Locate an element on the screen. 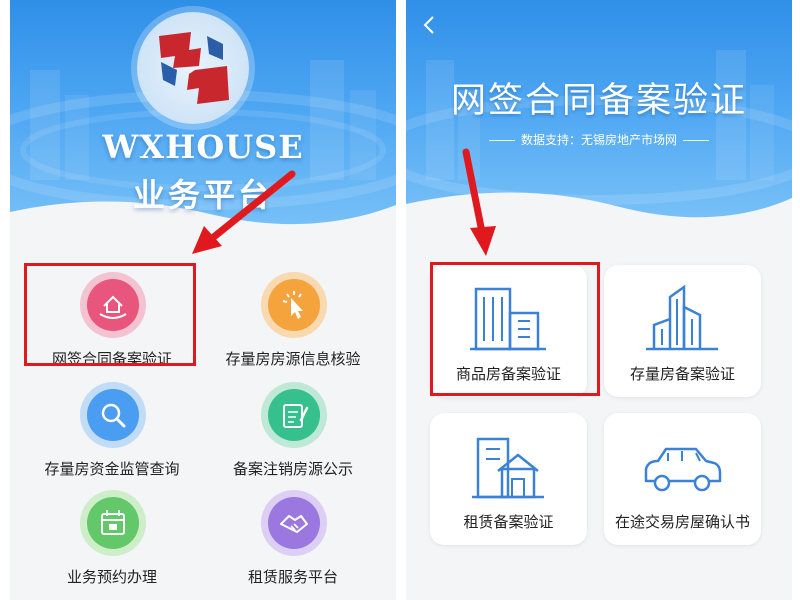 Image resolution: width=800 pixels, height=600 pixels. menu-item-cancellation-notice: 备案注销房源公示 is located at coordinates (293, 437).